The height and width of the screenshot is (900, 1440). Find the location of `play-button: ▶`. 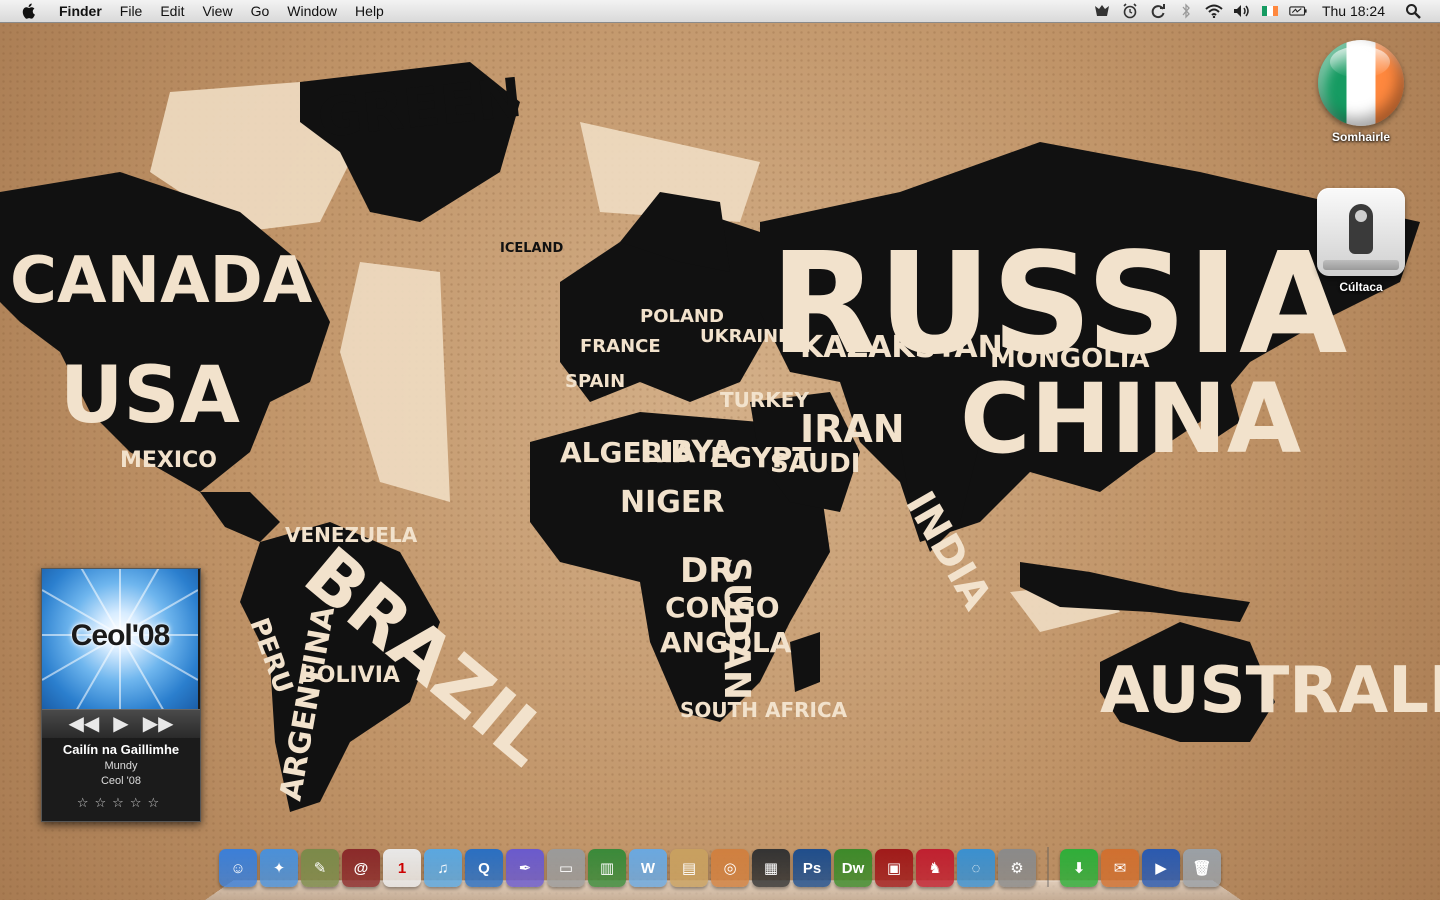

play-button: ▶ is located at coordinates (120, 724).